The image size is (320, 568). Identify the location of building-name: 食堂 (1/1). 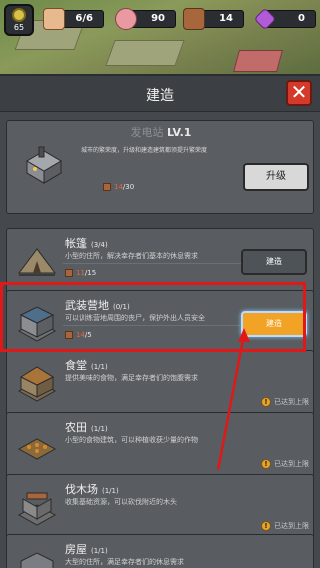
(86, 365).